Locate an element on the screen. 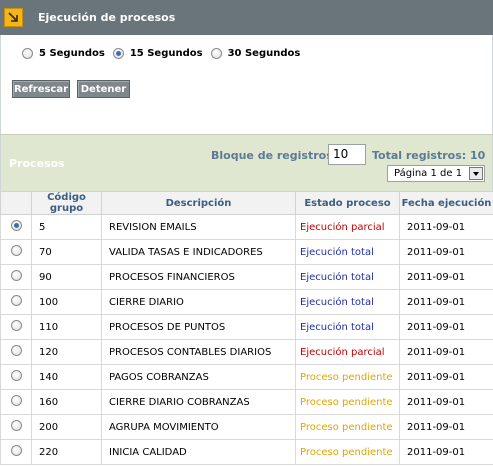  processes-title: Procesos is located at coordinates (37, 163).